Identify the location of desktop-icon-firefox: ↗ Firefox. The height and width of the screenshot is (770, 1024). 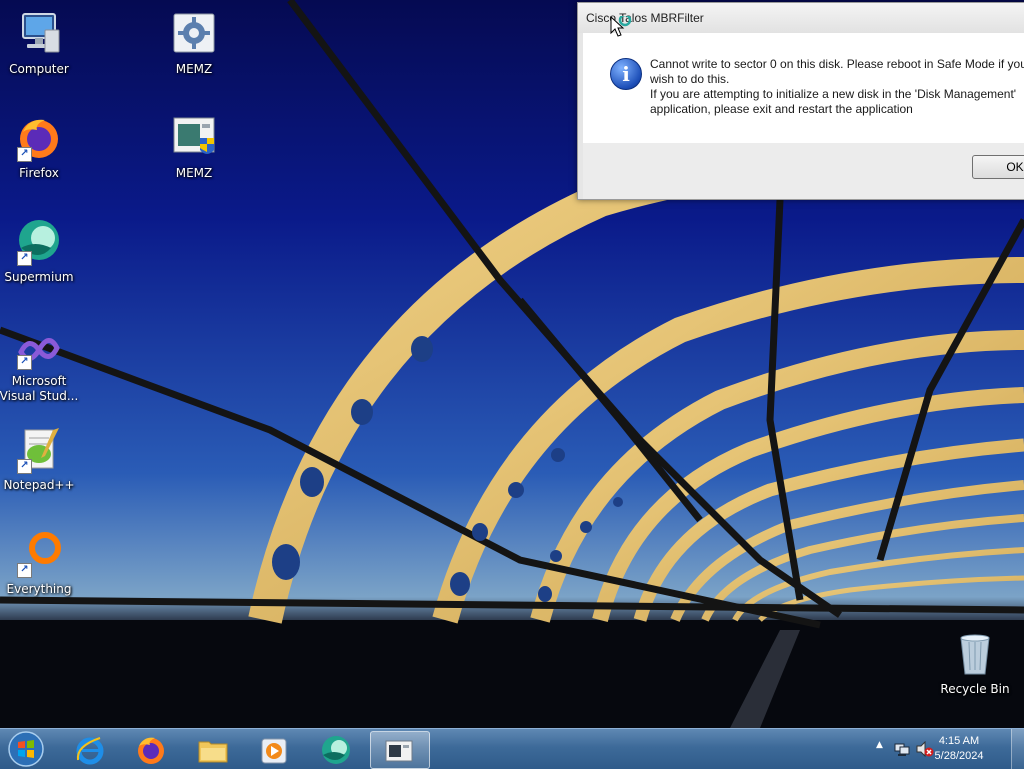
(39, 147).